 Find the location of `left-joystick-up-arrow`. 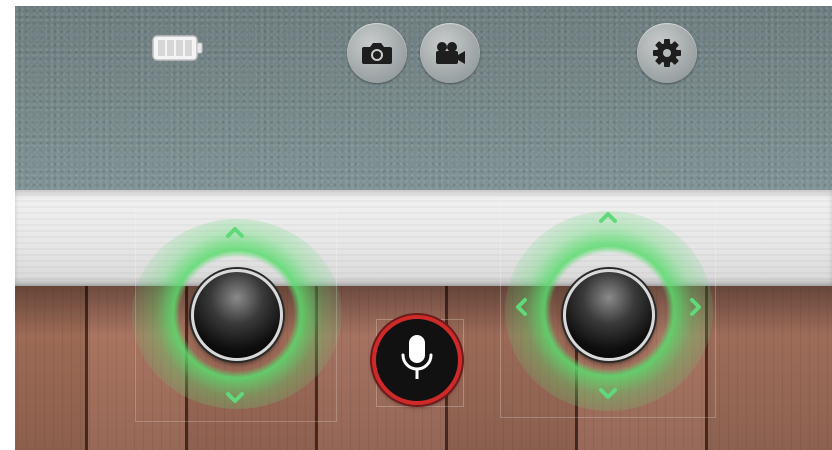

left-joystick-up-arrow is located at coordinates (235, 234).